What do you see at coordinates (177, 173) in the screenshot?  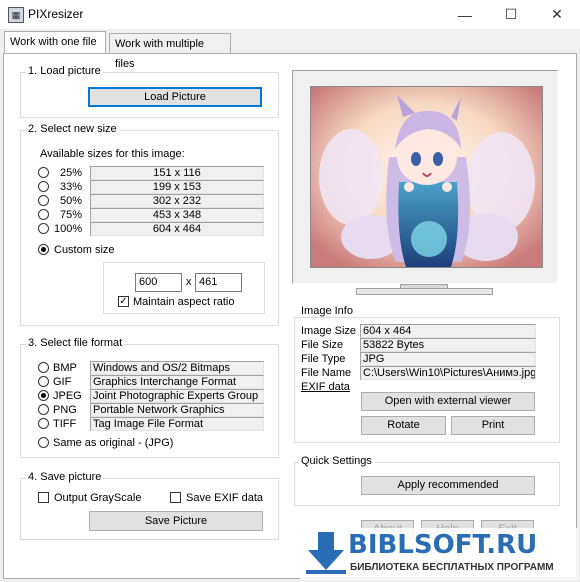 I see `size-dims-25: 151 x 116` at bounding box center [177, 173].